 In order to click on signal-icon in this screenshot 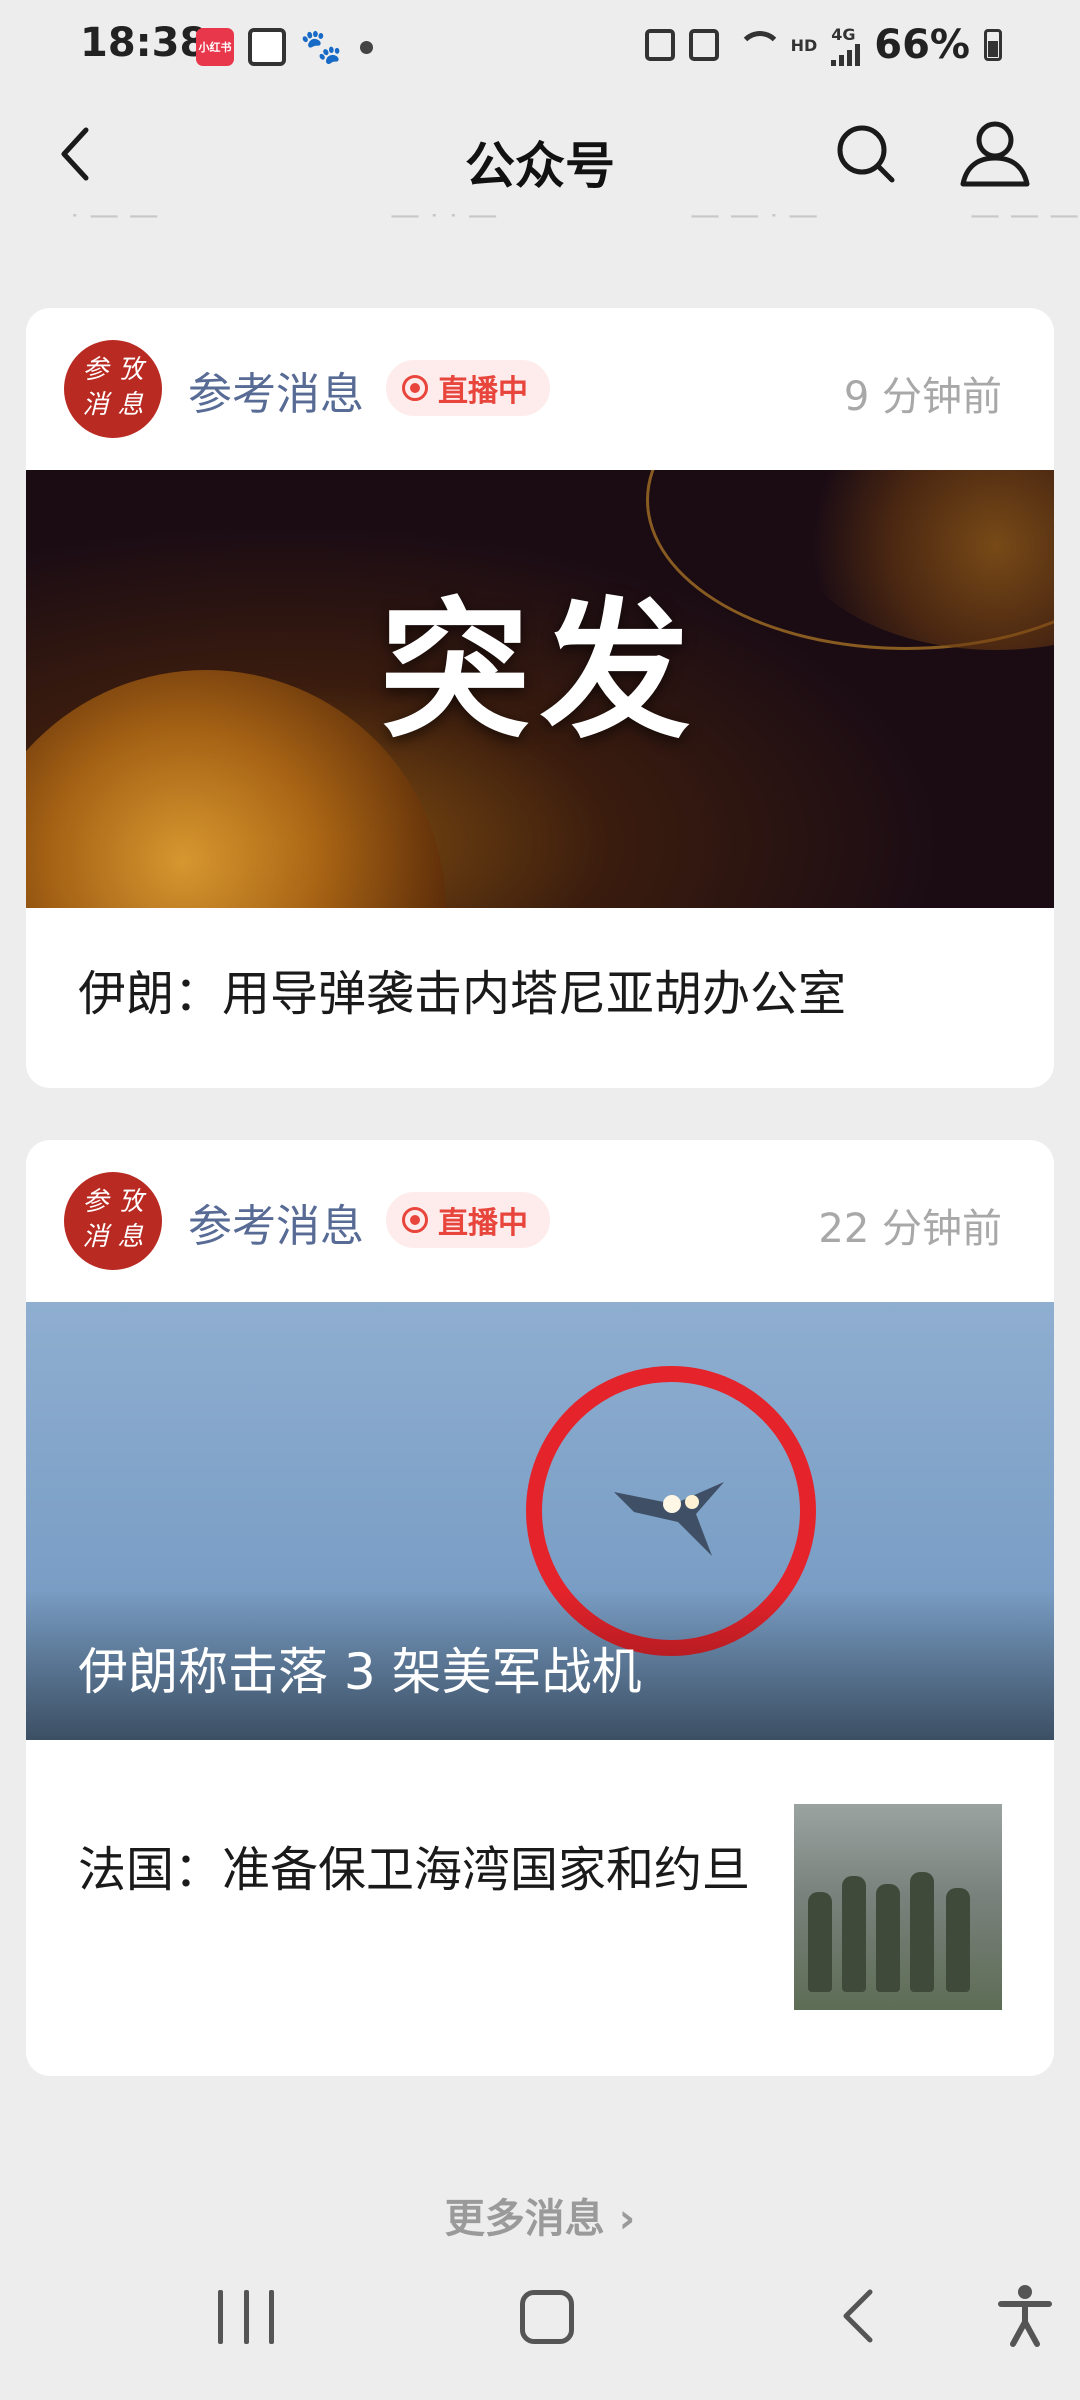, I will do `click(846, 54)`.